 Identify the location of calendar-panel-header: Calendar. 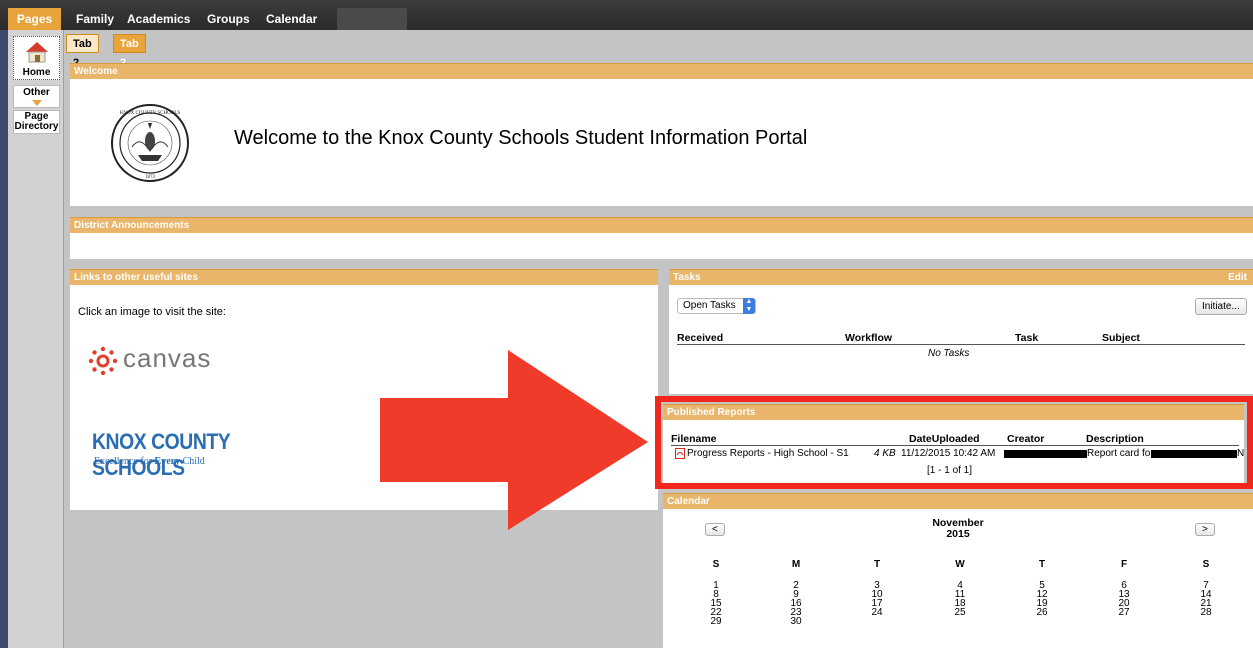
(958, 501).